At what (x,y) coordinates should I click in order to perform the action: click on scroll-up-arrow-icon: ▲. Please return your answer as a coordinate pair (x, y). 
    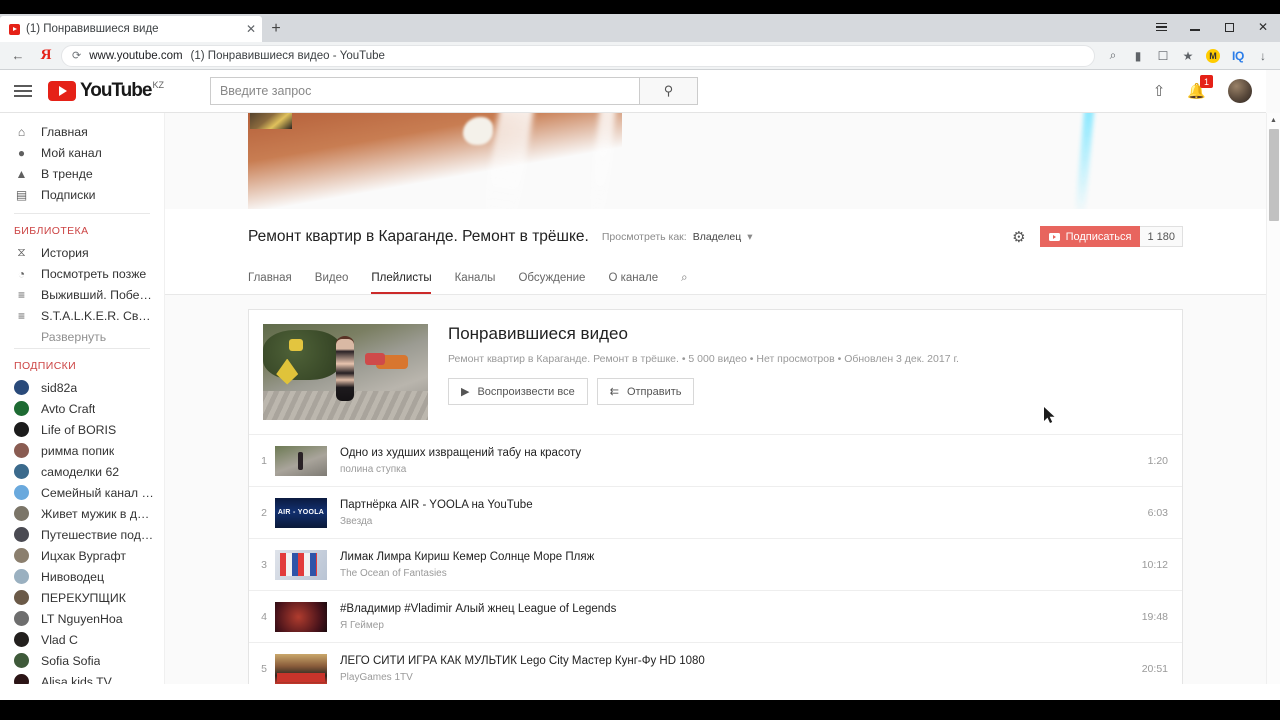
    Looking at the image, I should click on (1273, 120).